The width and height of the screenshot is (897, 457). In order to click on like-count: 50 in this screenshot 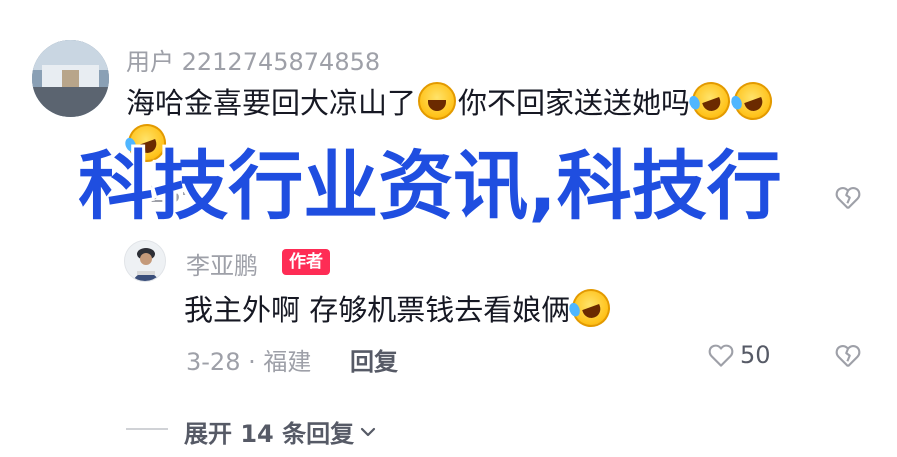, I will do `click(755, 355)`.